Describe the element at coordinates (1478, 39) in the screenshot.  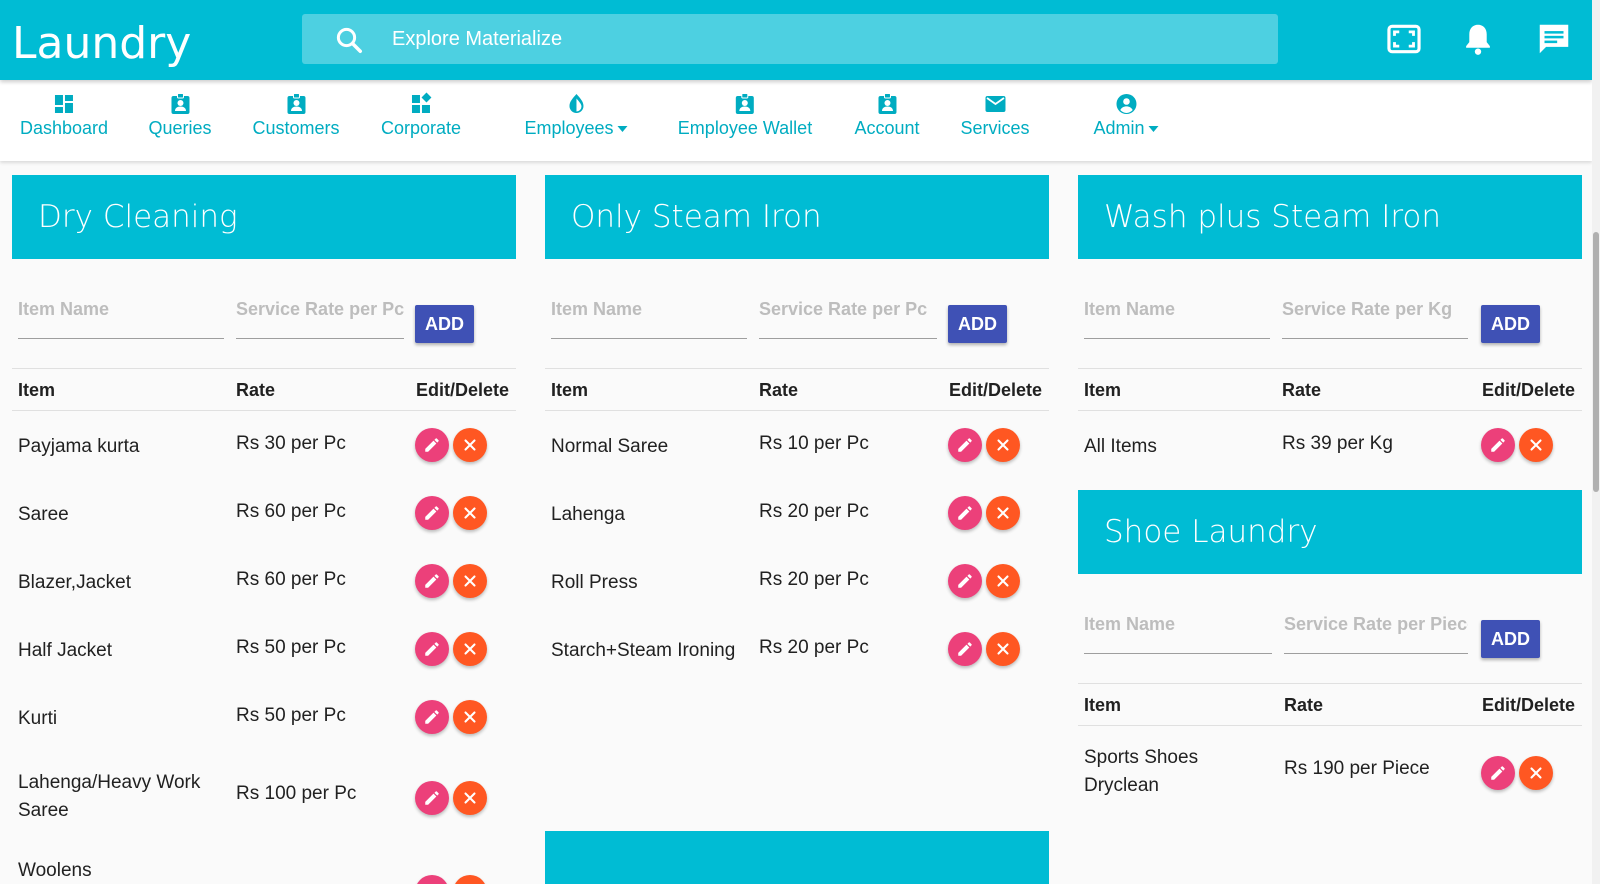
I see `notifications-icon` at that location.